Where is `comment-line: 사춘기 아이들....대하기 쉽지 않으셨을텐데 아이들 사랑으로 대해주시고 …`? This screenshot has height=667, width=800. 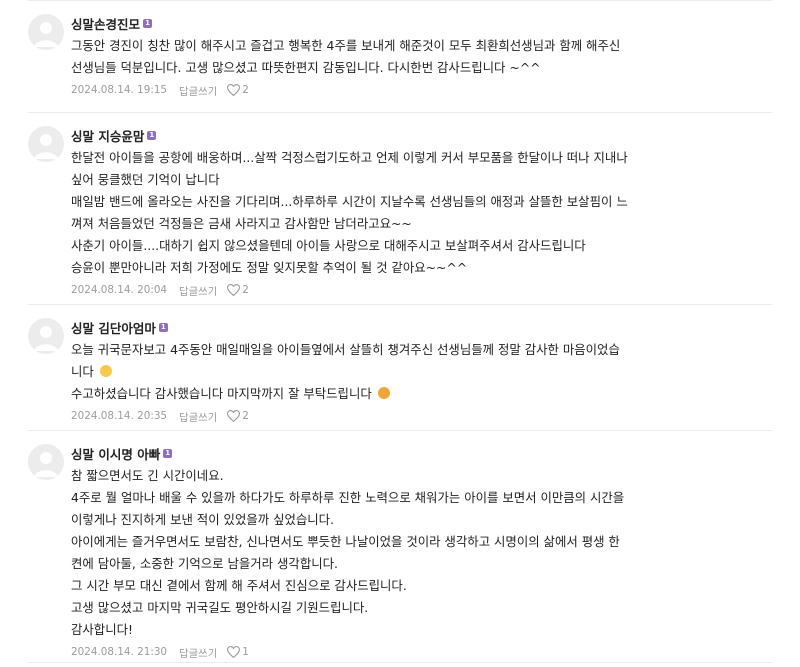 comment-line: 사춘기 아이들....대하기 쉽지 않으셨을텐데 아이들 사랑으로 대해주시고 … is located at coordinates (328, 245).